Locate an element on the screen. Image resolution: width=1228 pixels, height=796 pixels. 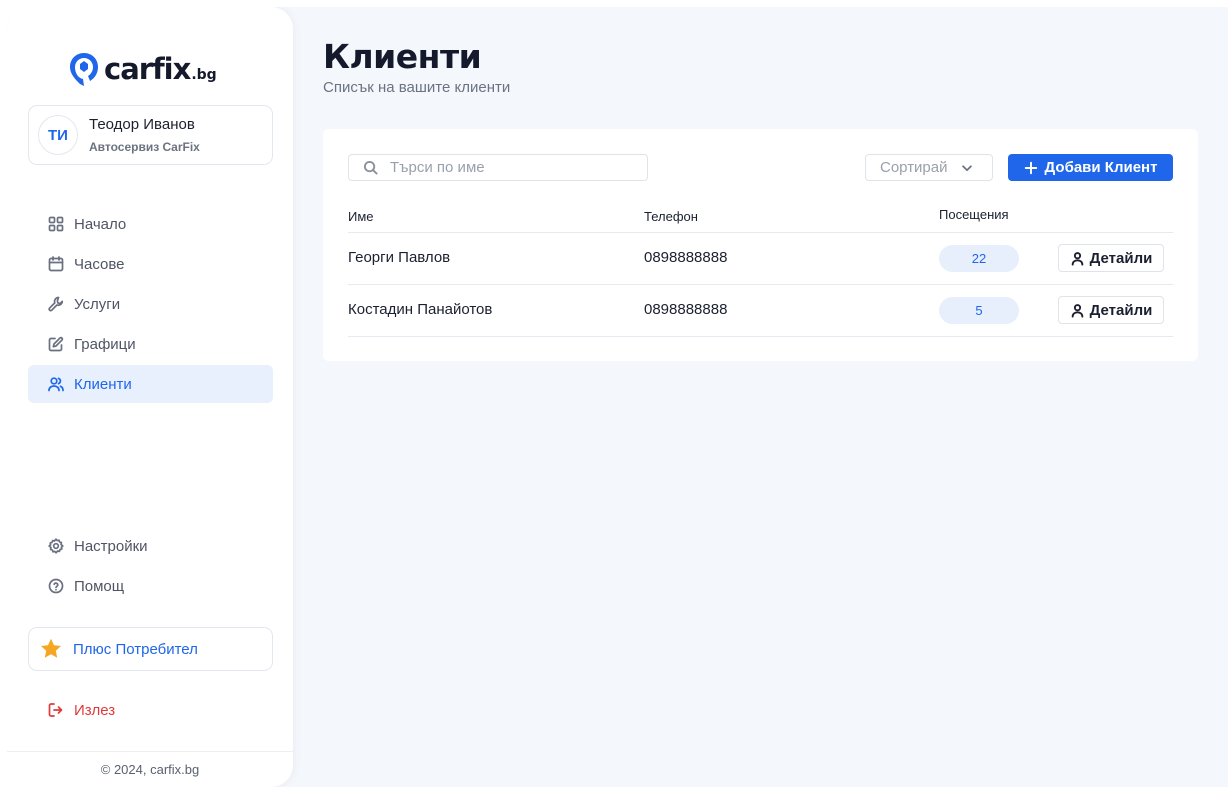
sidebar-item-services: Услуги is located at coordinates (150, 304).